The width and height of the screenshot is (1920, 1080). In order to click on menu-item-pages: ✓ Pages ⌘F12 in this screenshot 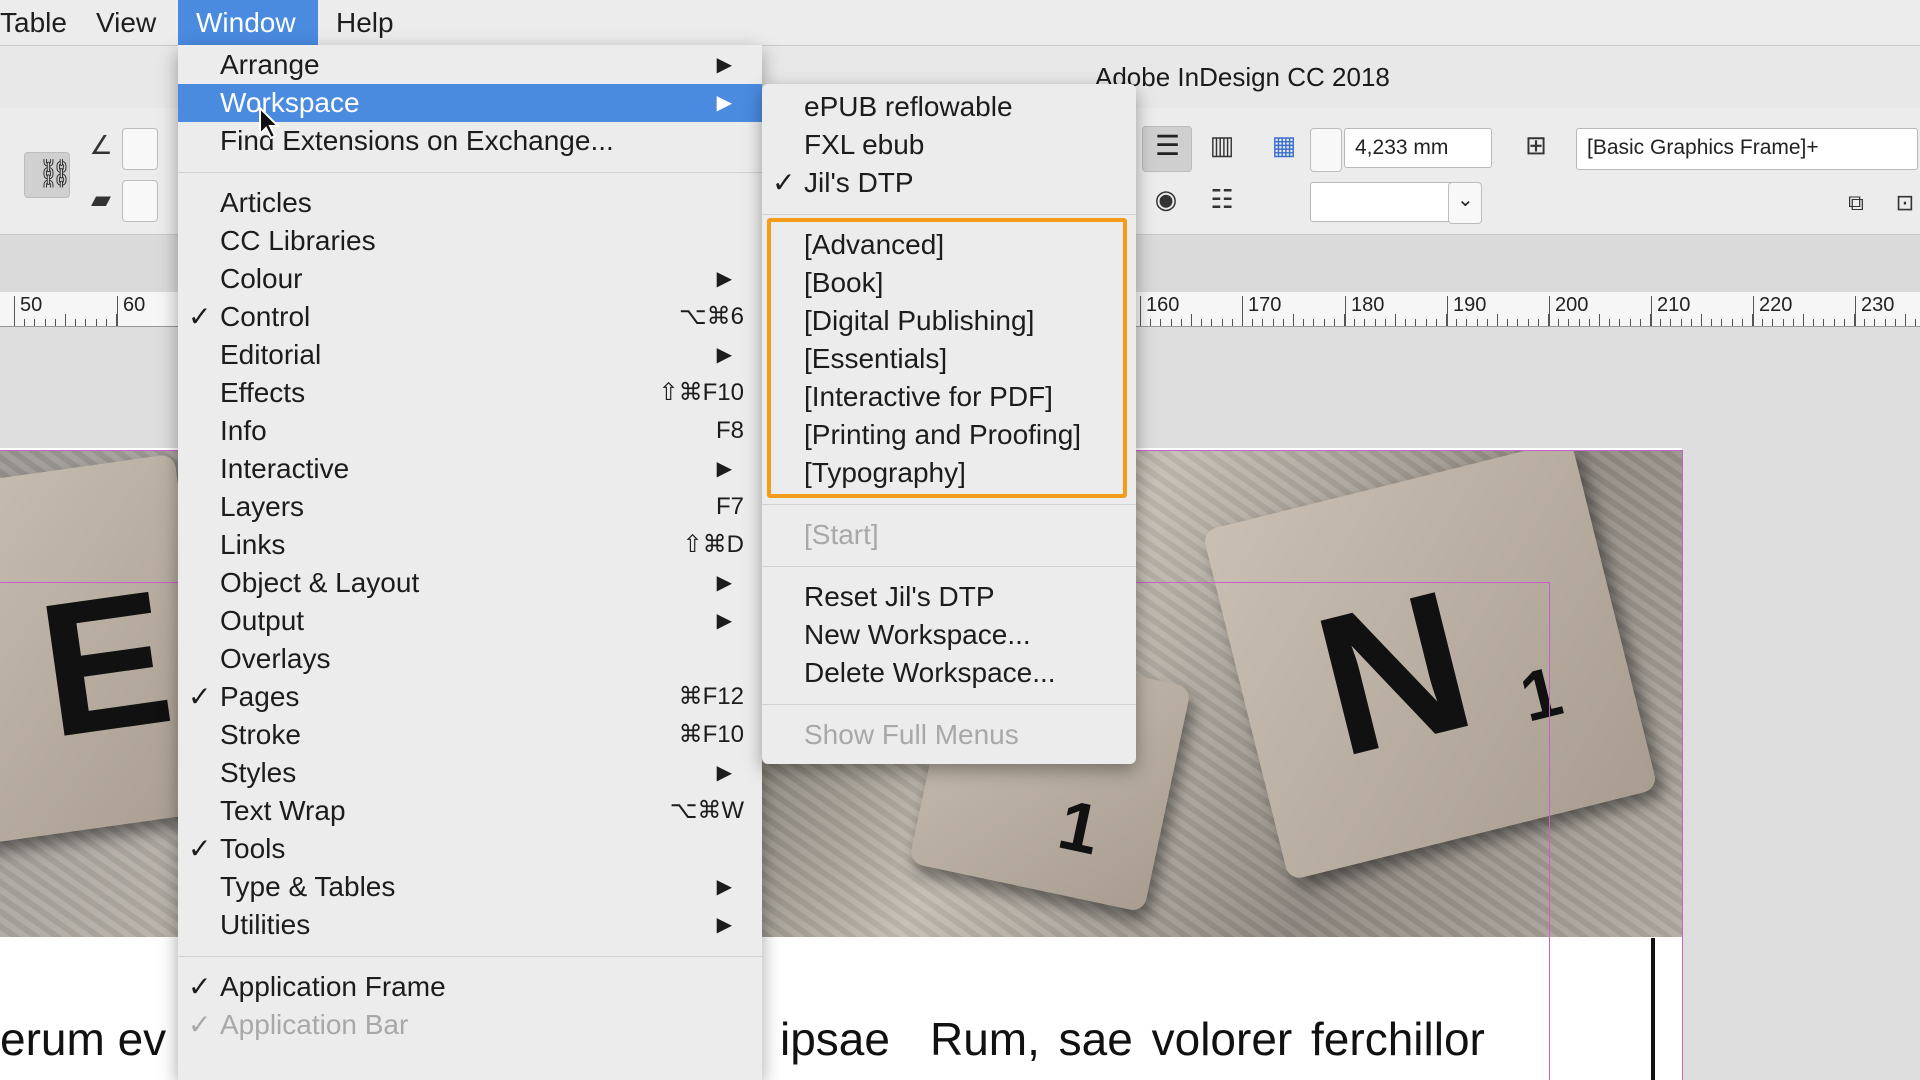, I will do `click(470, 697)`.